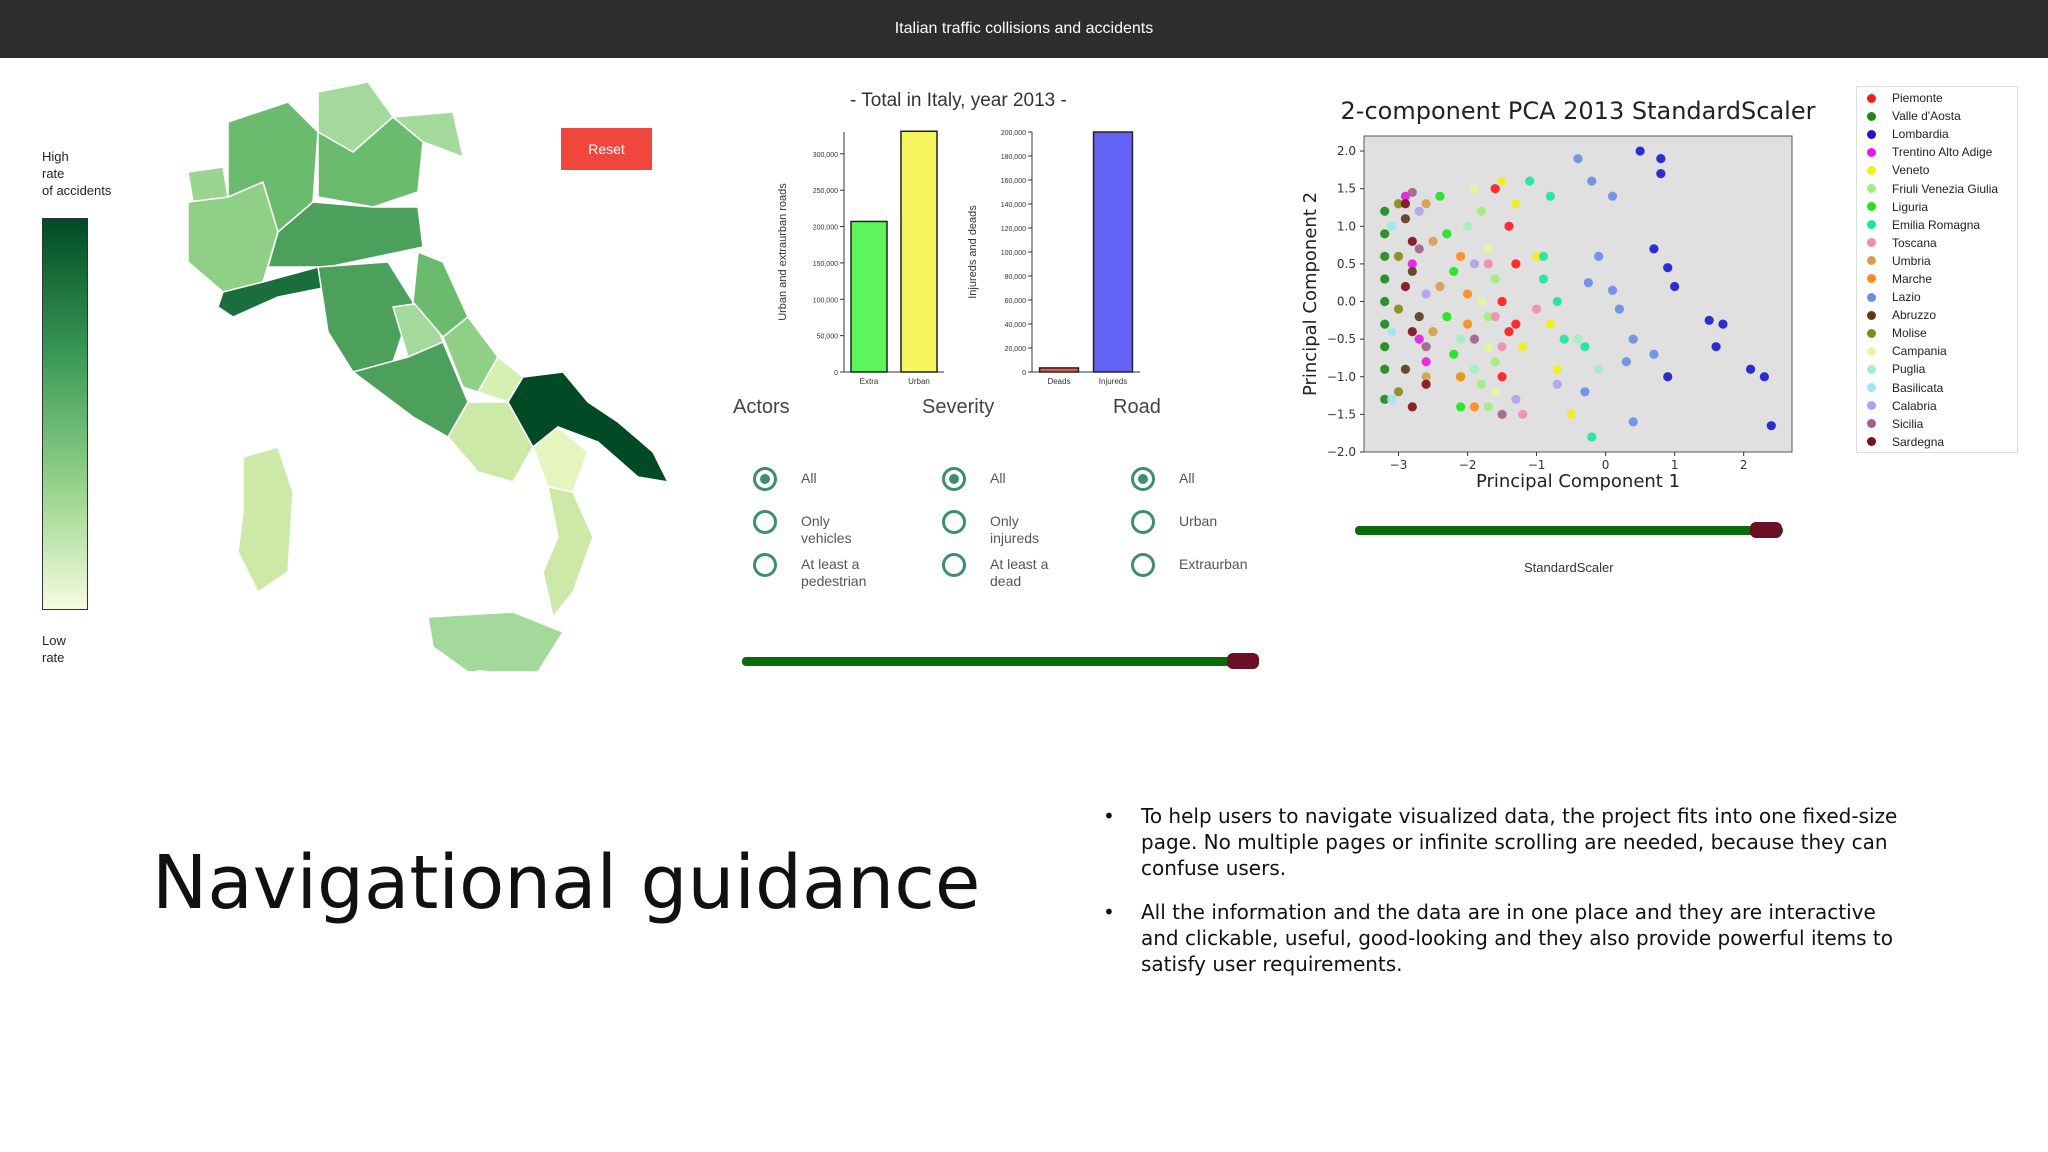 Image resolution: width=2048 pixels, height=1152 pixels. I want to click on road-option-all: All, so click(1195, 479).